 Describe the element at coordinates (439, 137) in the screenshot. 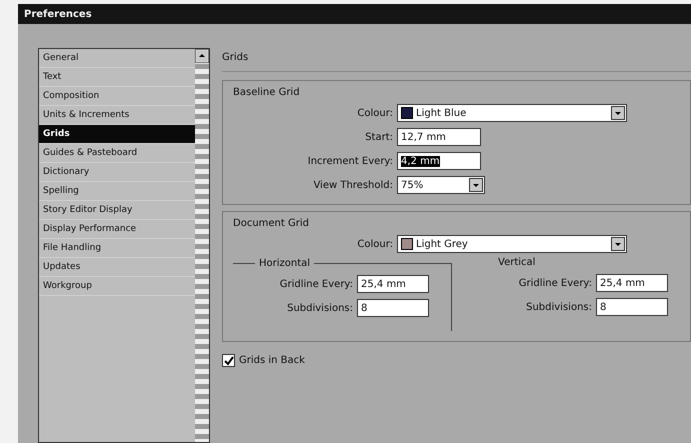

I see `input-field: 12,7 mm` at that location.